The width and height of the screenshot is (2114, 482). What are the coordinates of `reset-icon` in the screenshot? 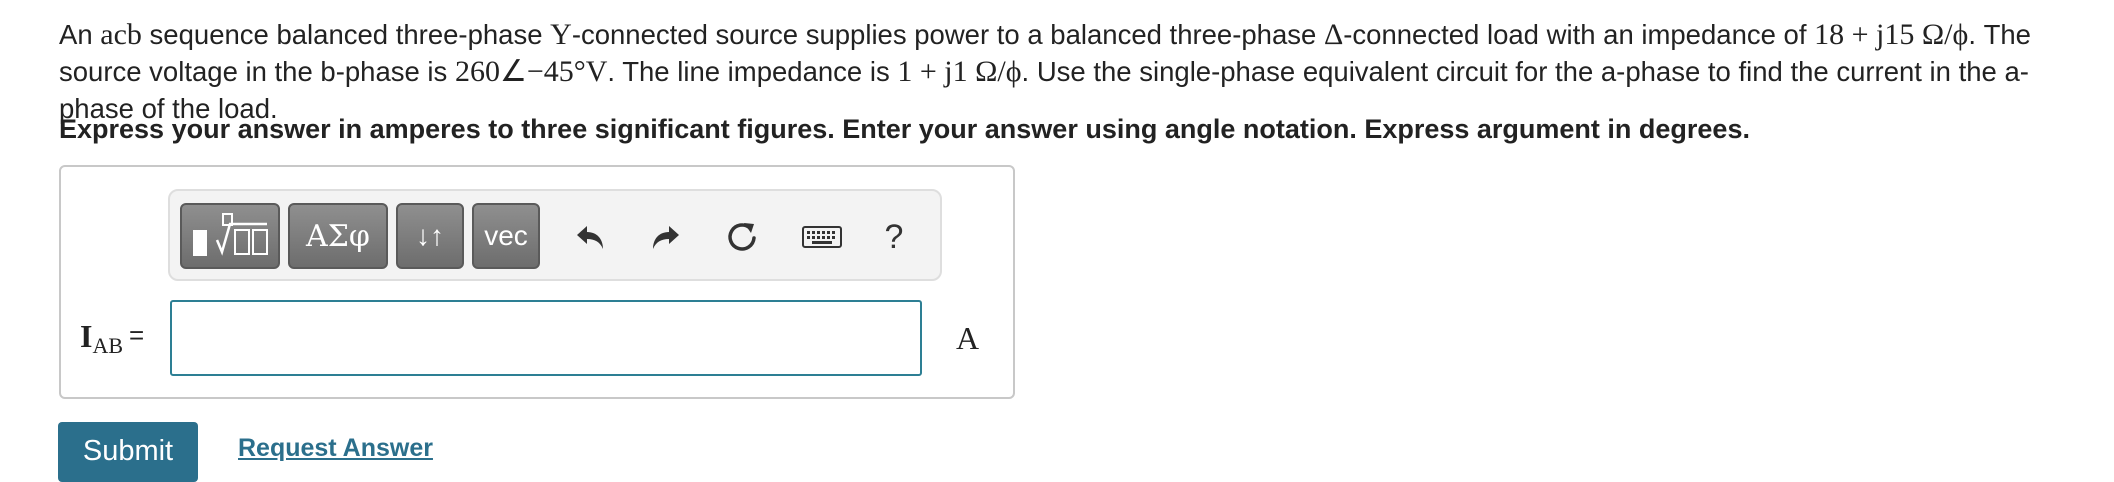 It's located at (742, 237).